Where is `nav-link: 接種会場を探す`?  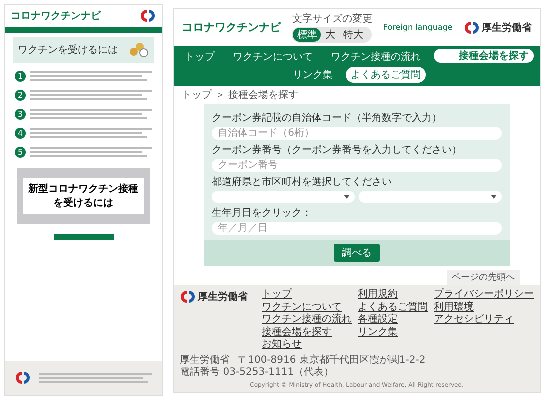
nav-link: 接種会場を探す is located at coordinates (484, 56).